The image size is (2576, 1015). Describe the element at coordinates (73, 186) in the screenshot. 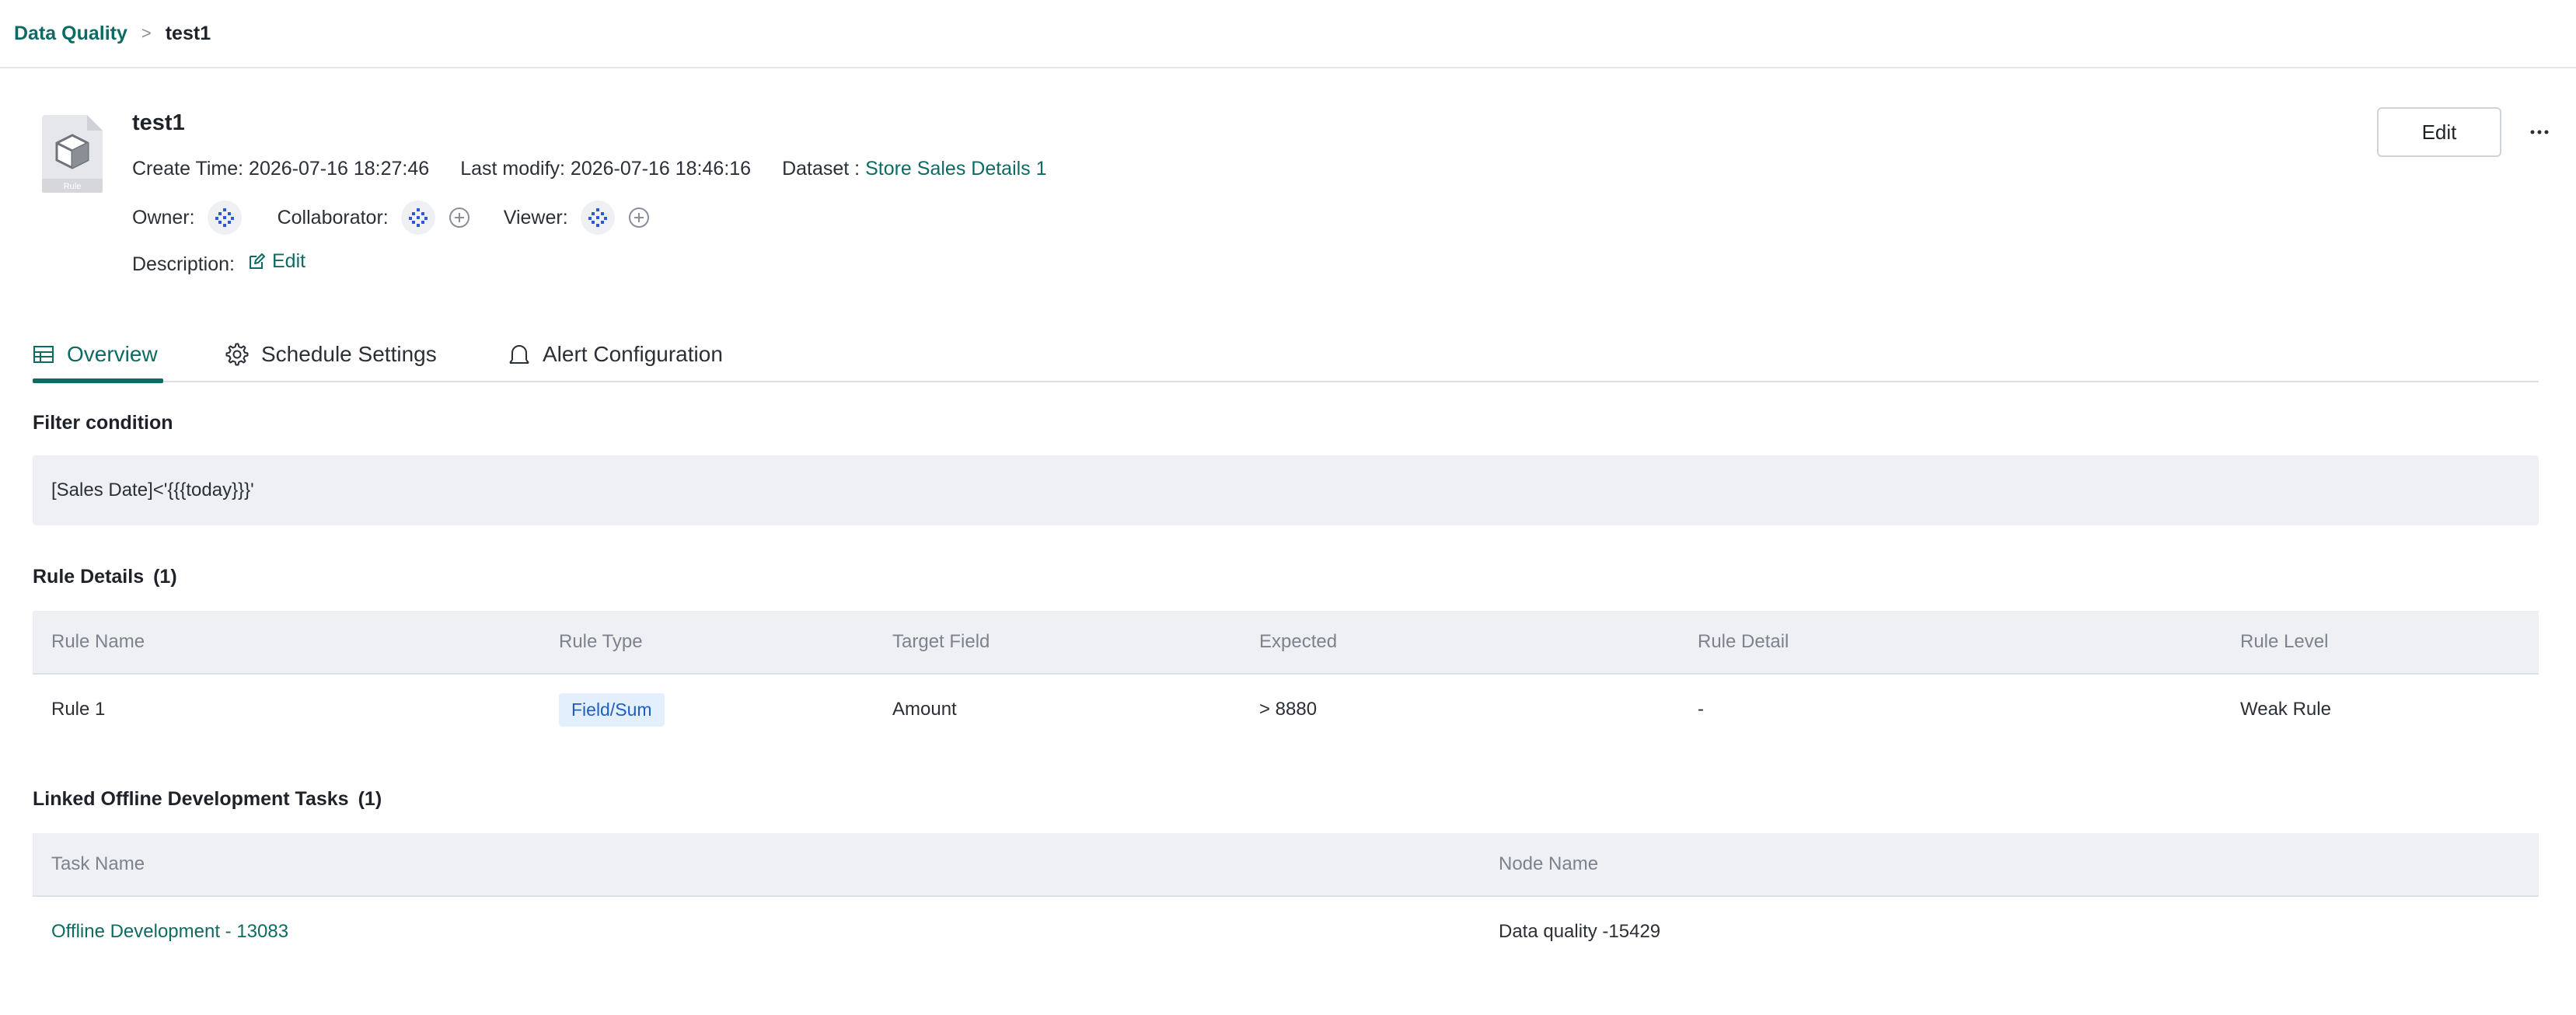

I see `rule-icon-caption: Rule` at that location.